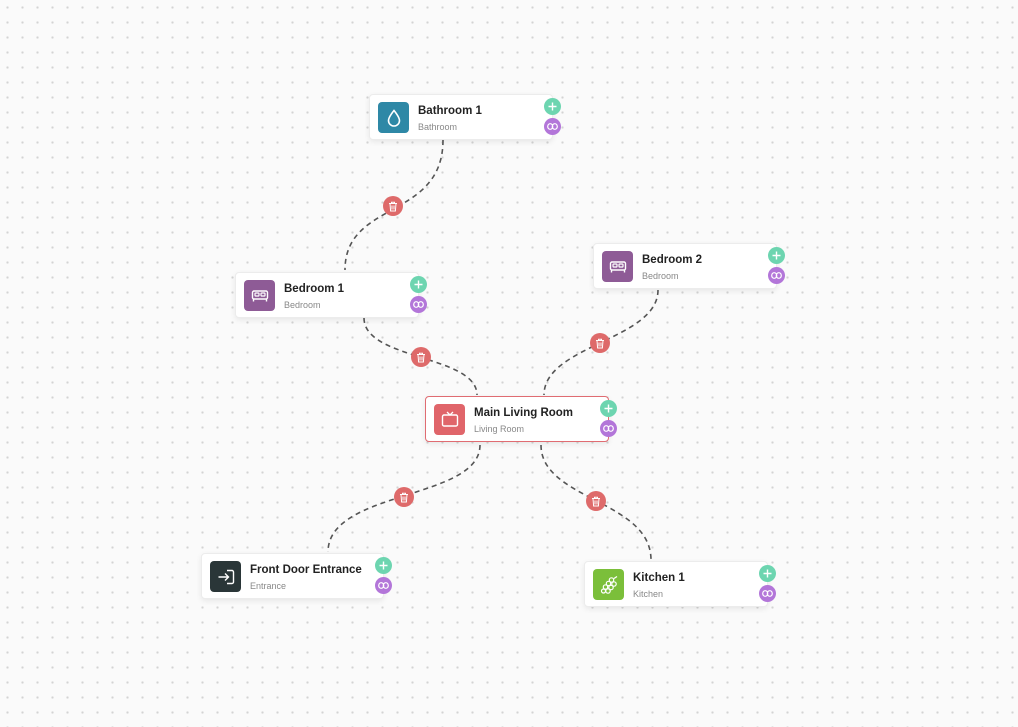  Describe the element at coordinates (438, 127) in the screenshot. I see `node-type: Bathroom` at that location.